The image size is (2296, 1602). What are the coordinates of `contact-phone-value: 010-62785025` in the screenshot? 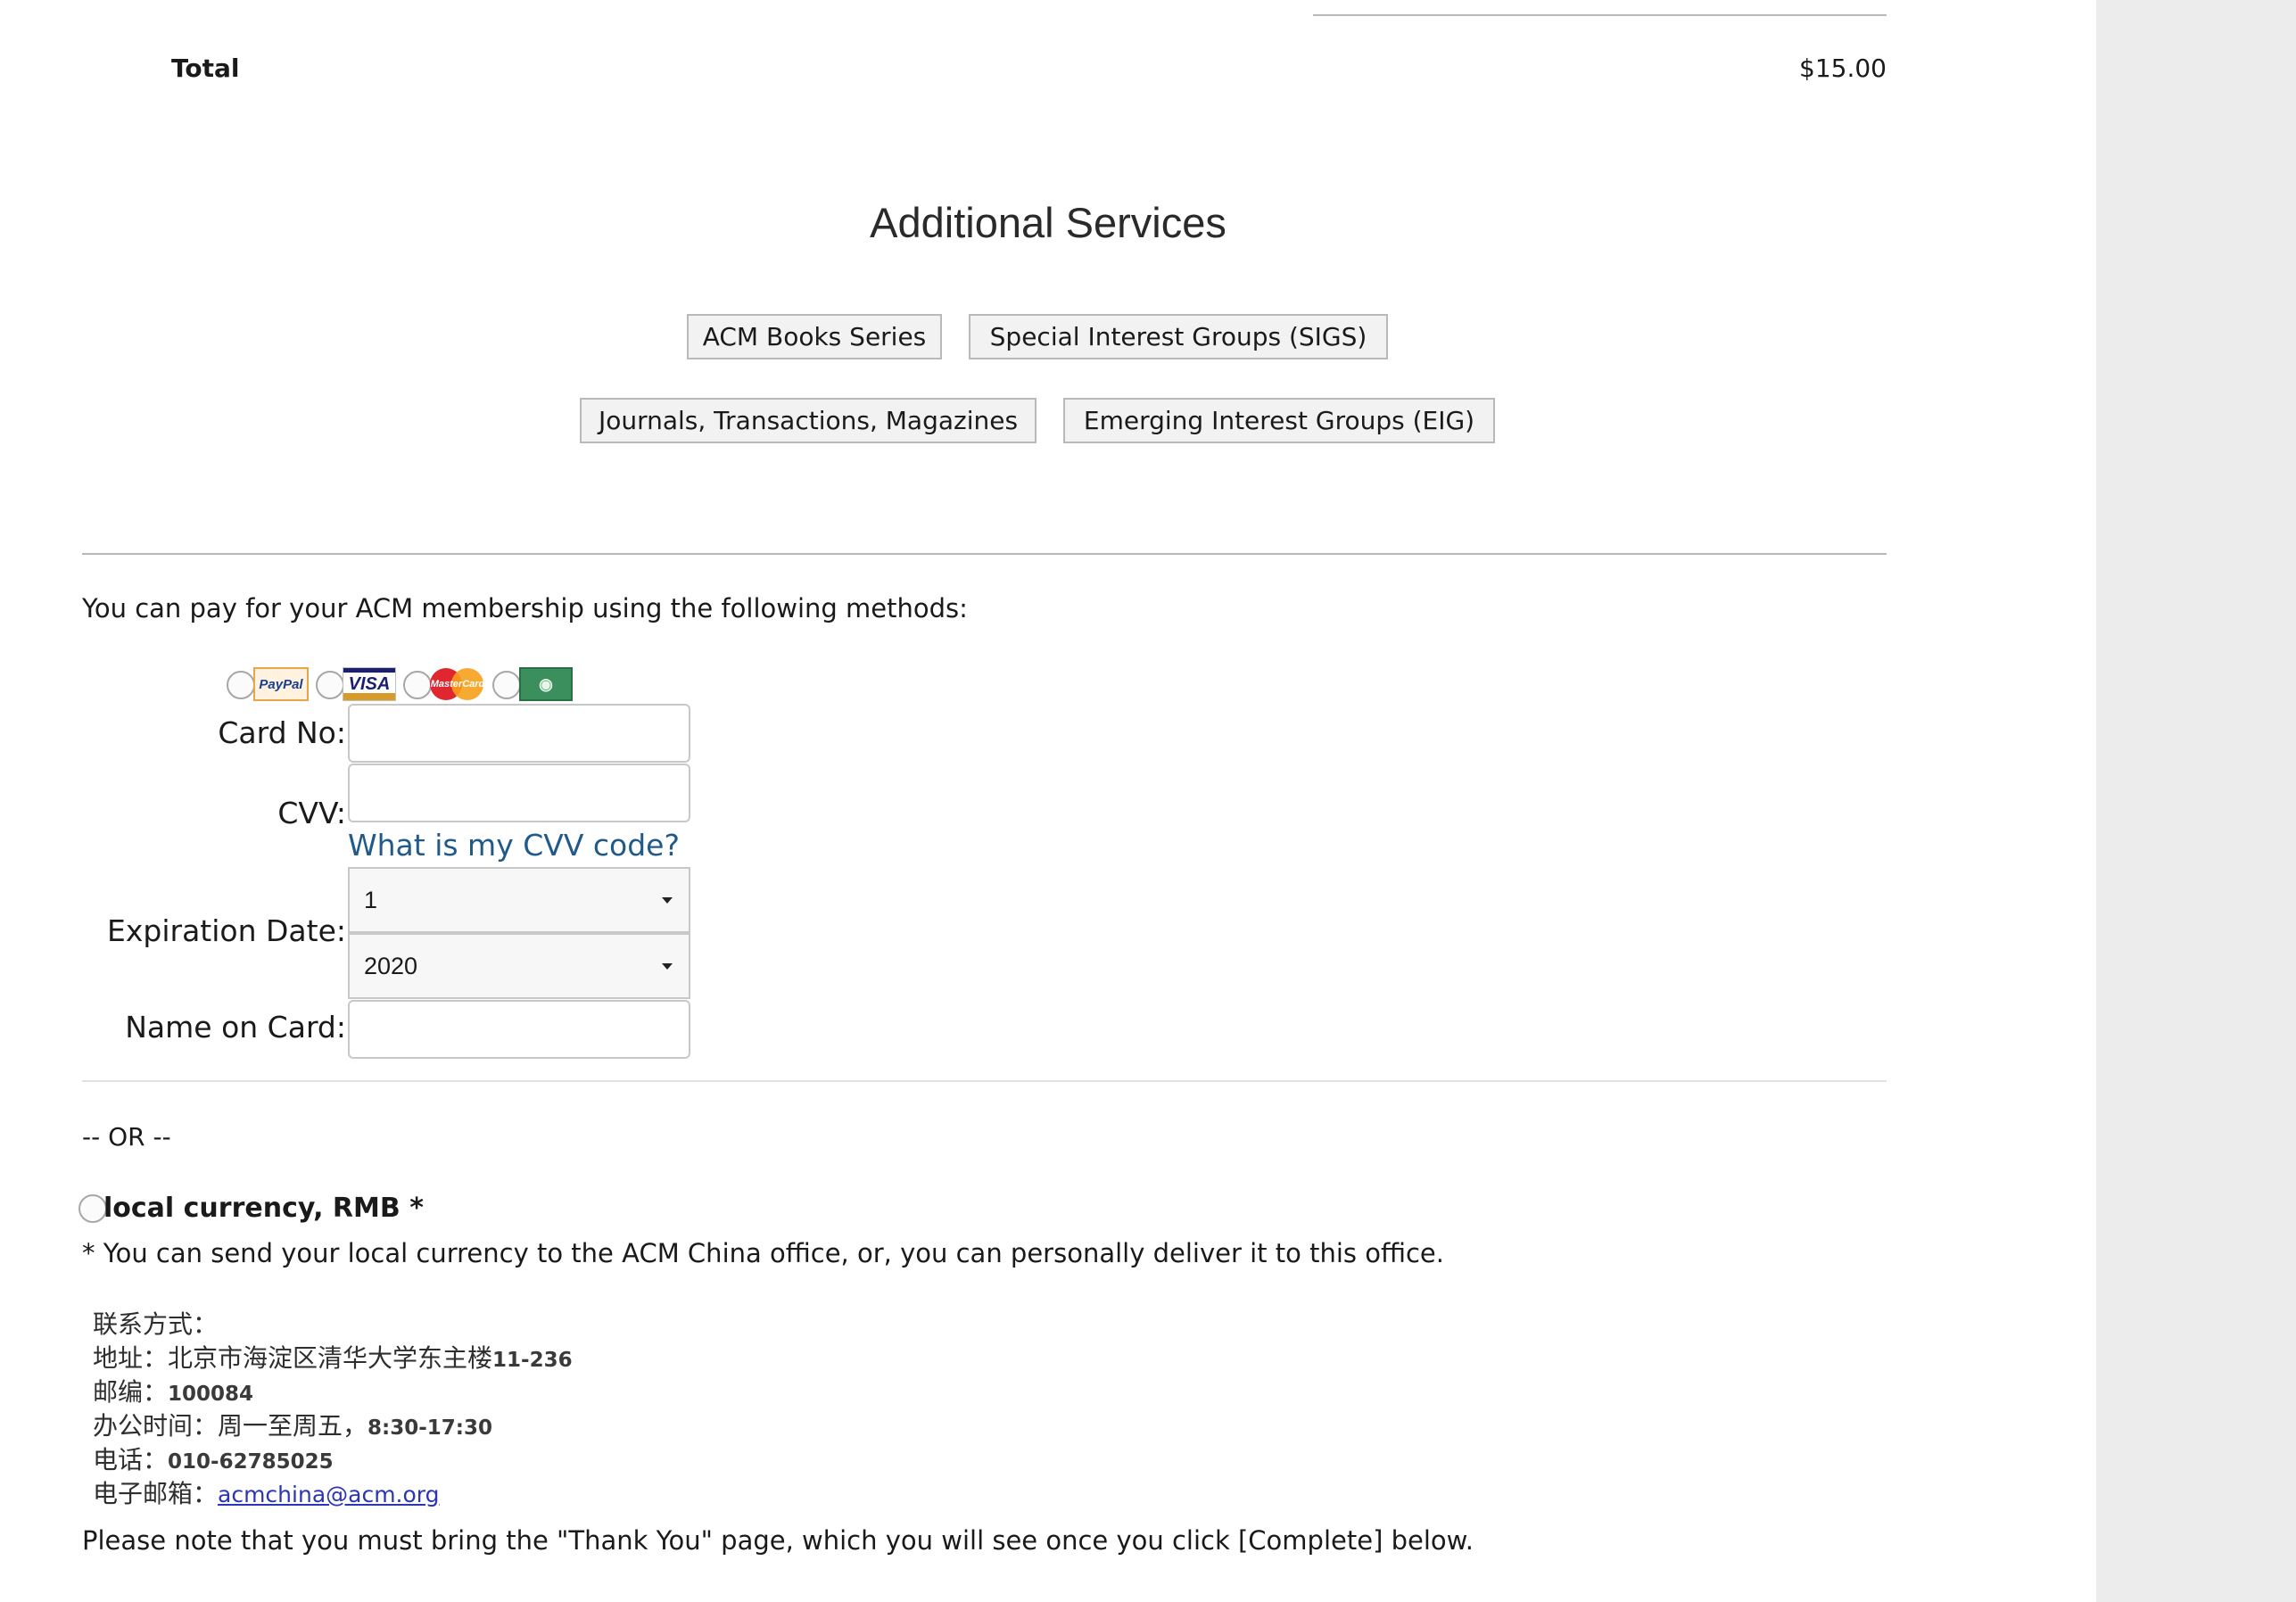 It's located at (251, 1462).